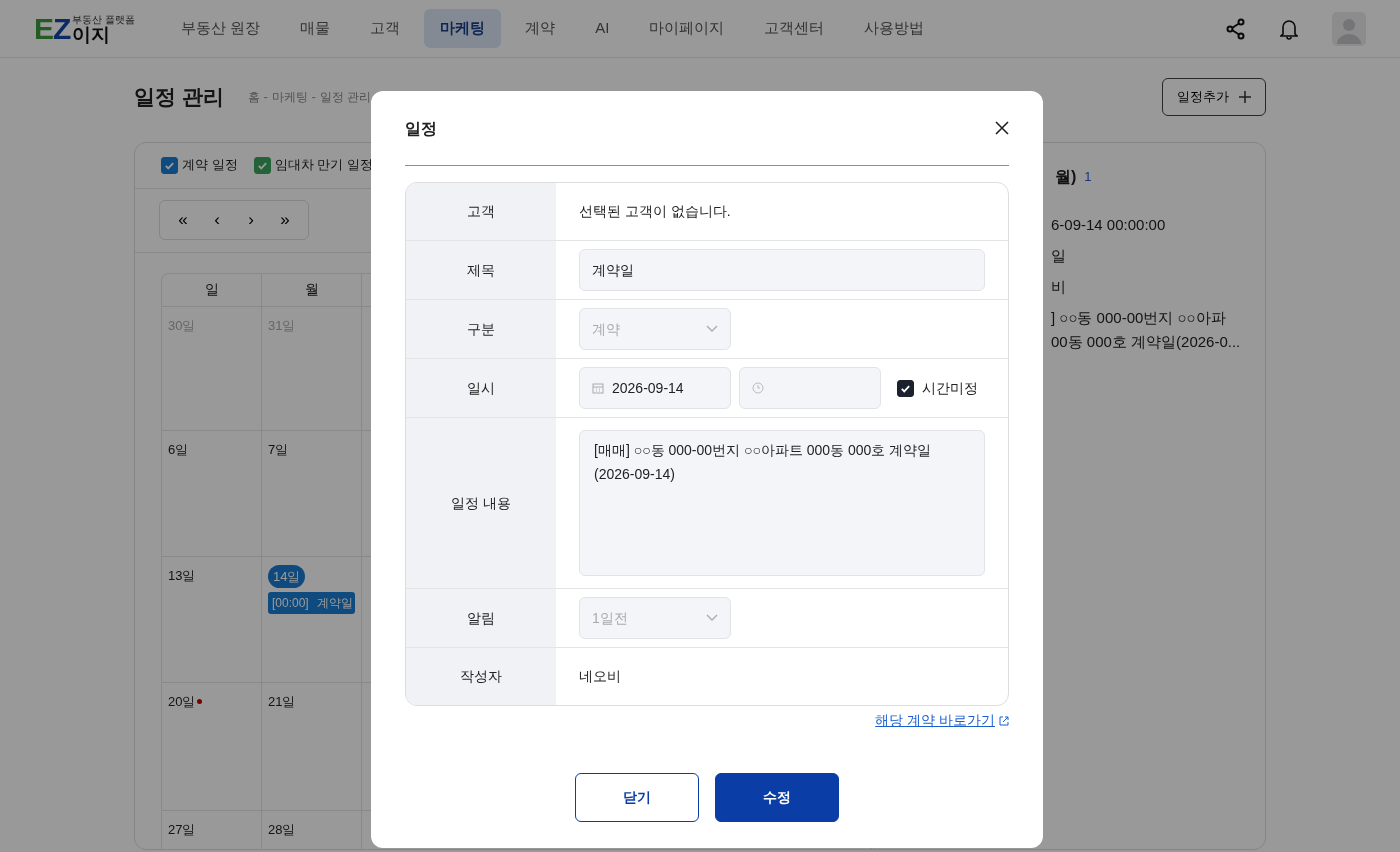 Image resolution: width=1400 pixels, height=852 pixels. Describe the element at coordinates (285, 220) in the screenshot. I see `calendar-nav-button: »` at that location.